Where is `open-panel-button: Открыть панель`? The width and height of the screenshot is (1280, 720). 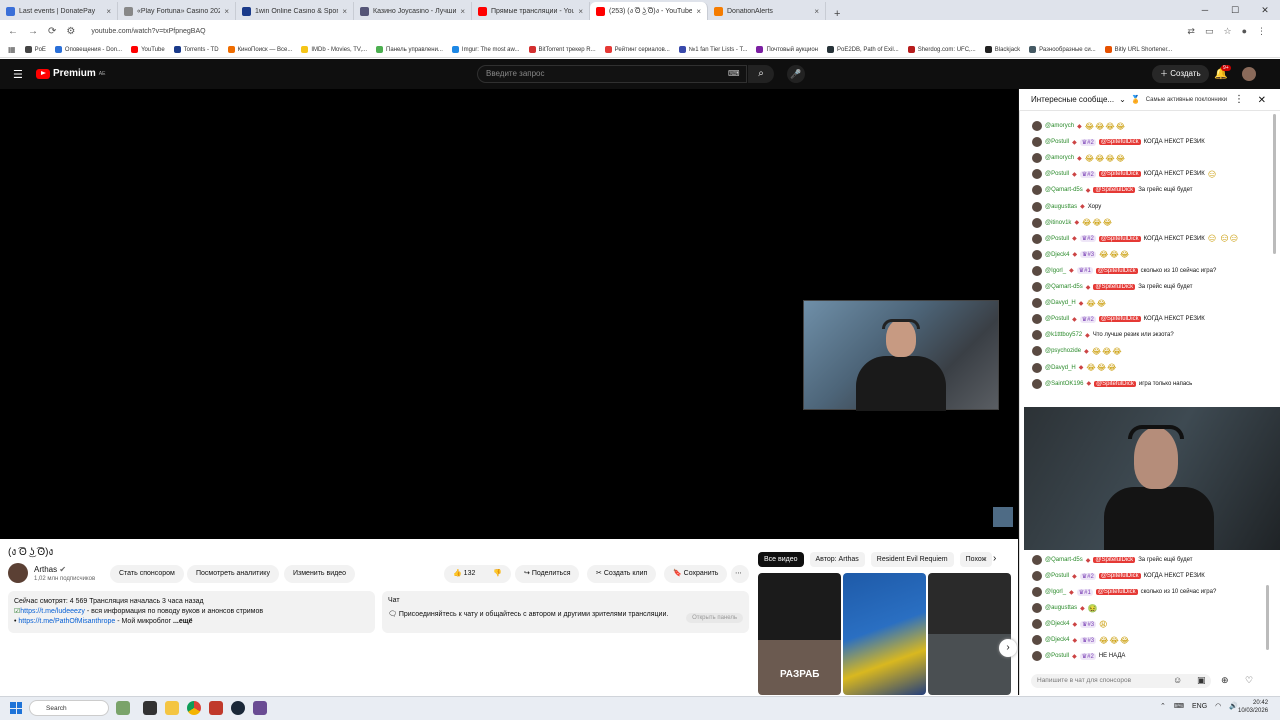
open-panel-button: Открыть панель is located at coordinates (714, 618).